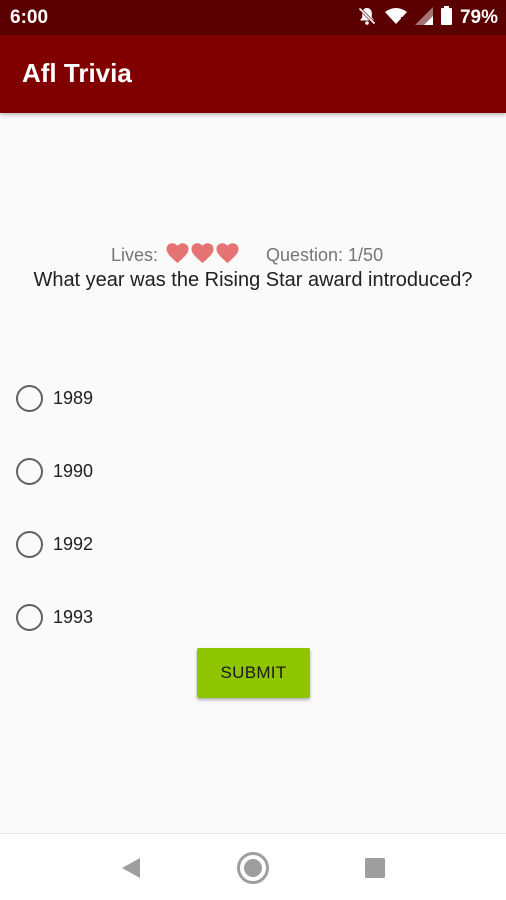  I want to click on answer-option-1993: 1993, so click(54, 617).